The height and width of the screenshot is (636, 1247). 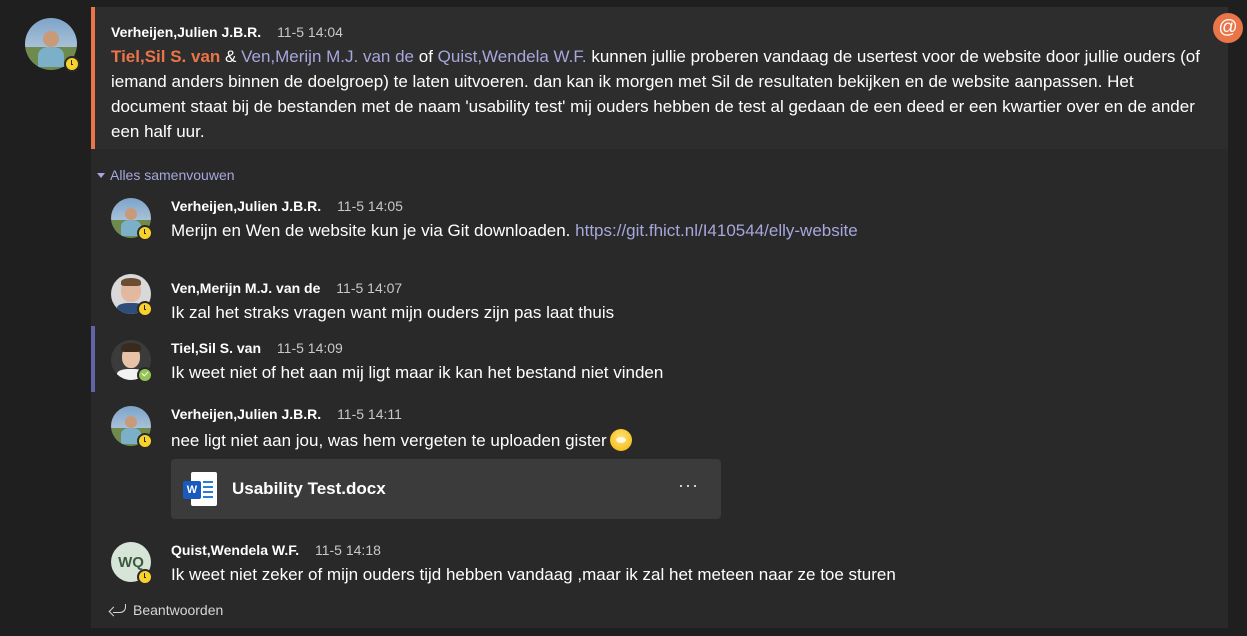 I want to click on word-file-icon: W, so click(x=200, y=490).